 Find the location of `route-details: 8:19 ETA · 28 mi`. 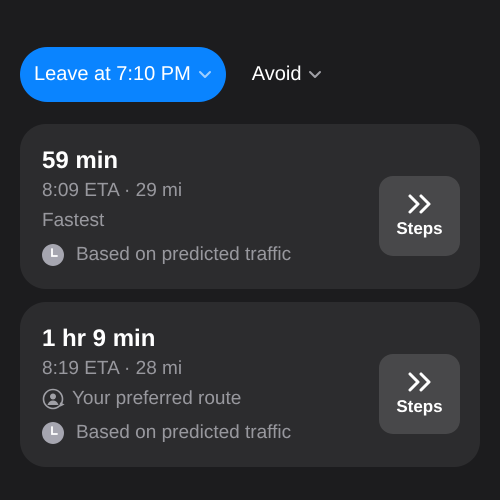

route-details: 8:19 ETA · 28 mi is located at coordinates (113, 369).